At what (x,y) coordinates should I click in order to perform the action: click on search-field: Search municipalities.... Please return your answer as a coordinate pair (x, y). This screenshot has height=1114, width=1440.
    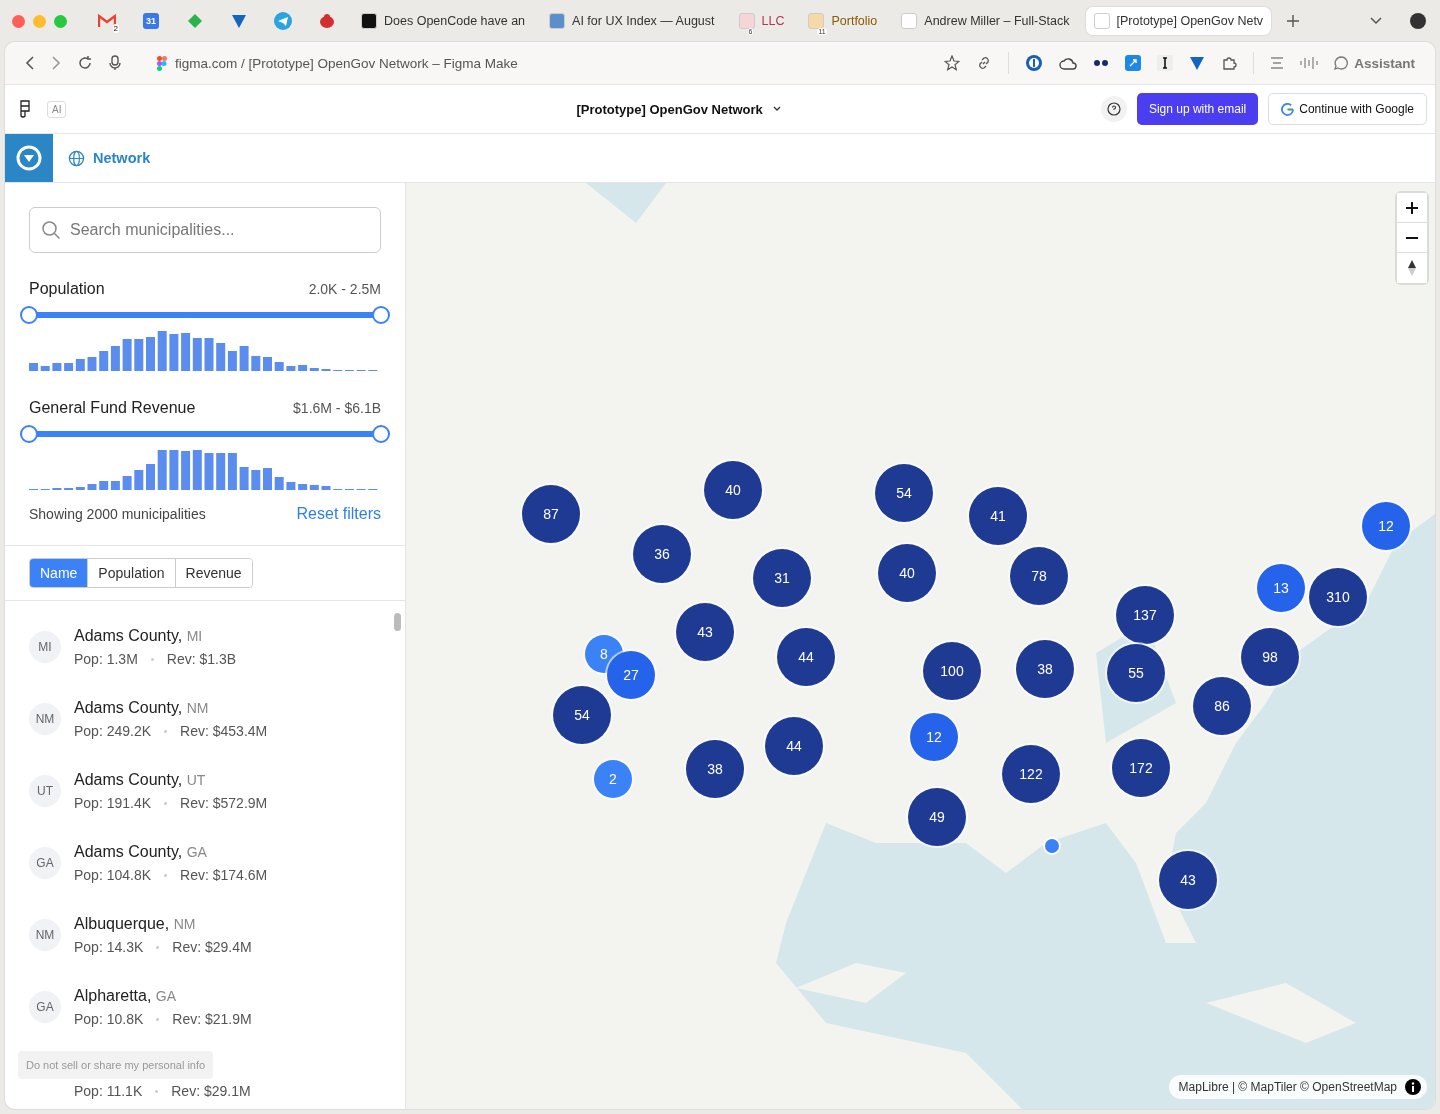
    Looking at the image, I should click on (205, 230).